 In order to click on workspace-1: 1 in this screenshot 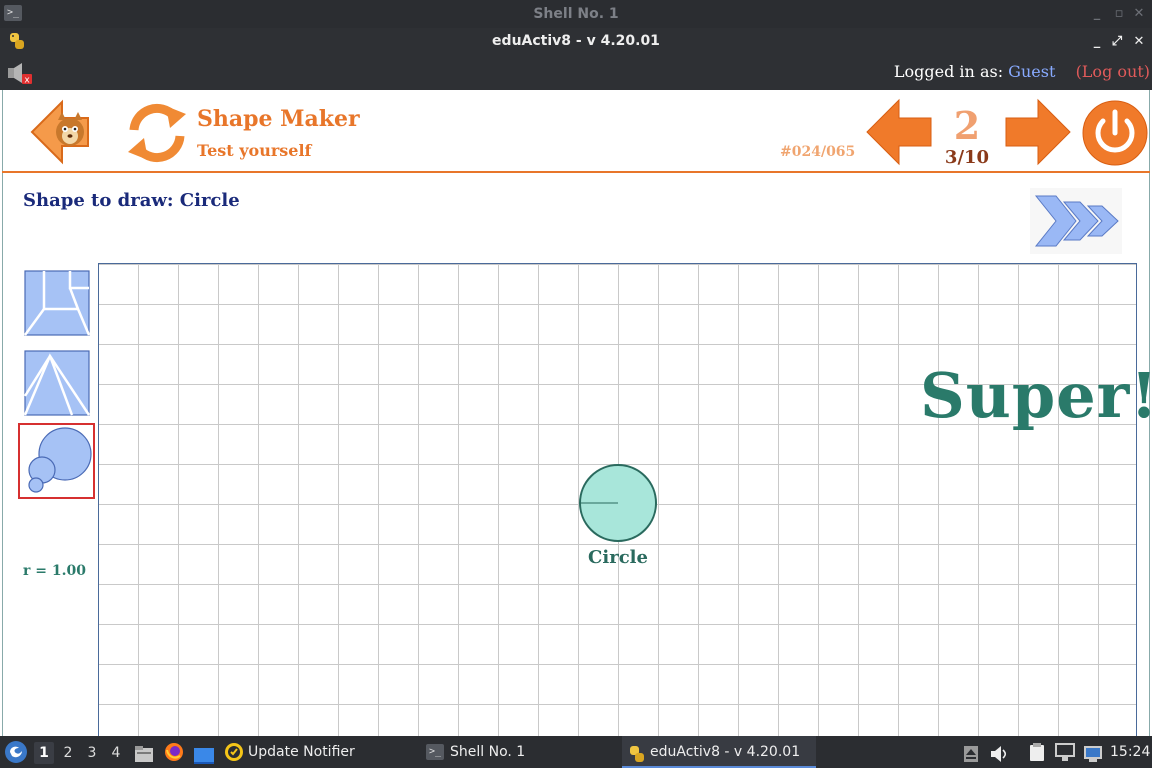, I will do `click(44, 753)`.